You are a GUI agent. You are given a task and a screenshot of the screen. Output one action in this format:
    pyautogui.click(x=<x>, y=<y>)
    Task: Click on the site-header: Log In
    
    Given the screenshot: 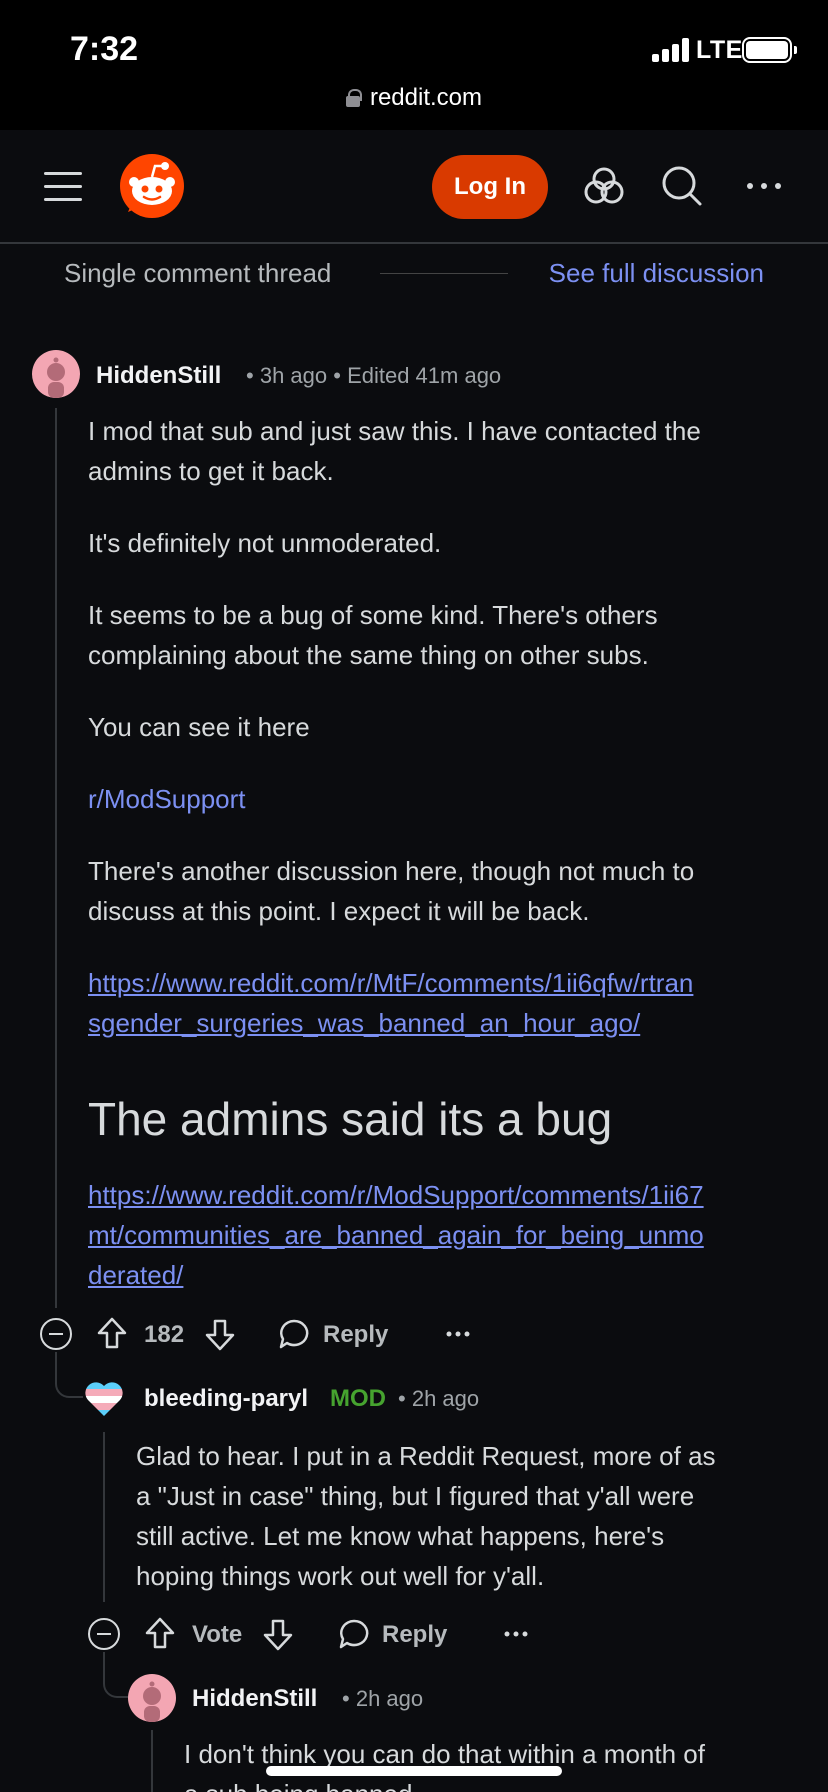 What is the action you would take?
    pyautogui.click(x=414, y=187)
    